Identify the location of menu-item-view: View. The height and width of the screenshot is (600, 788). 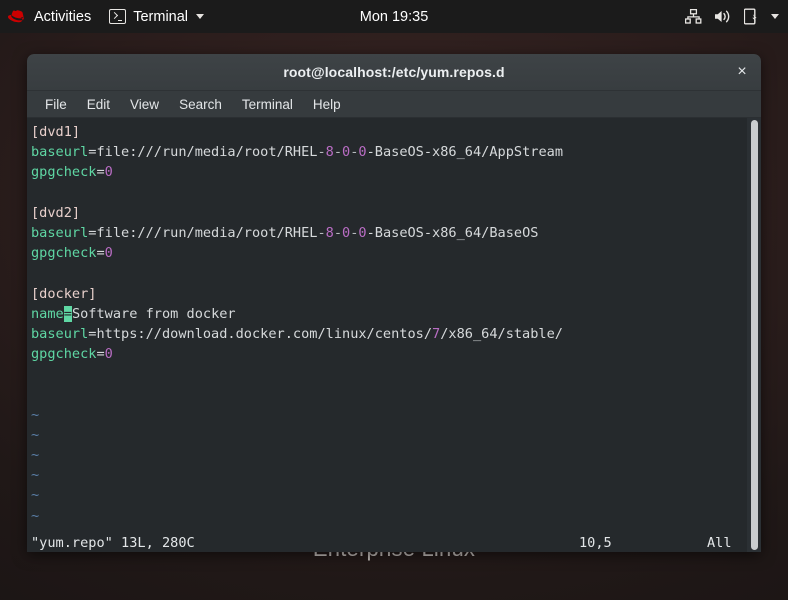
(144, 104).